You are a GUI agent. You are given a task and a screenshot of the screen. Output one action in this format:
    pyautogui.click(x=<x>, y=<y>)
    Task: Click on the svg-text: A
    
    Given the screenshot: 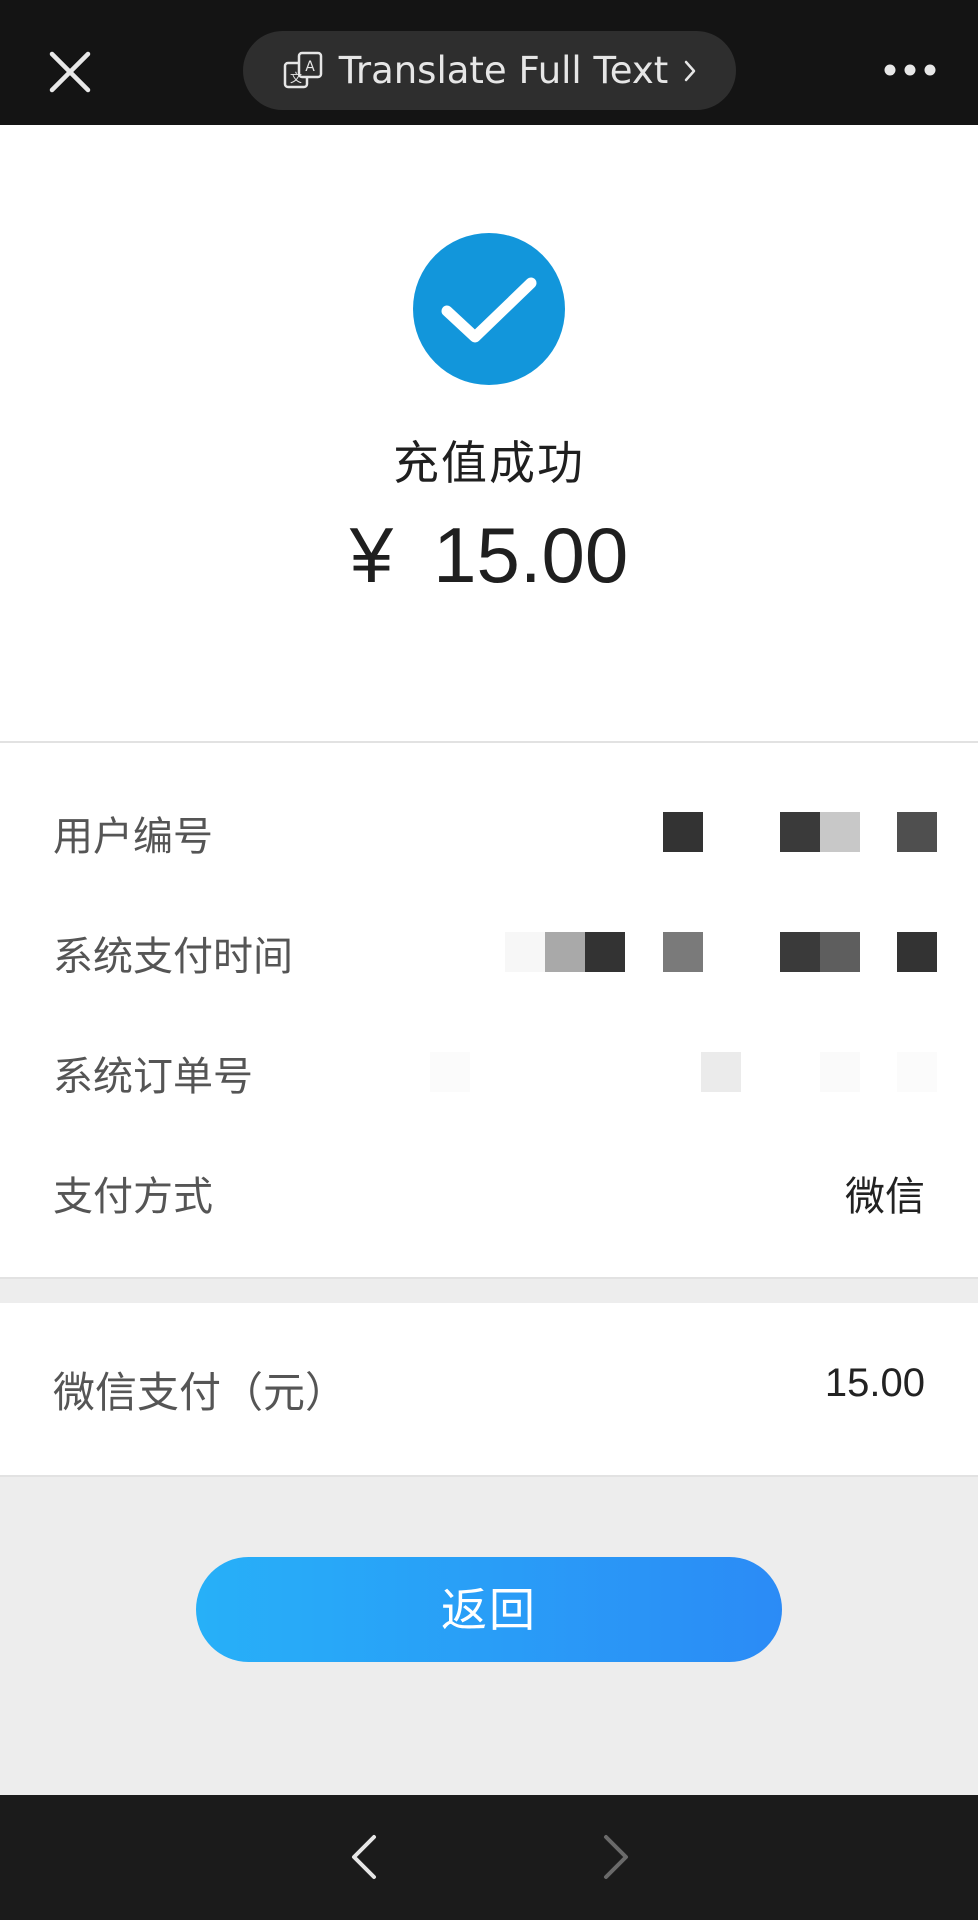 What is the action you would take?
    pyautogui.click(x=310, y=67)
    